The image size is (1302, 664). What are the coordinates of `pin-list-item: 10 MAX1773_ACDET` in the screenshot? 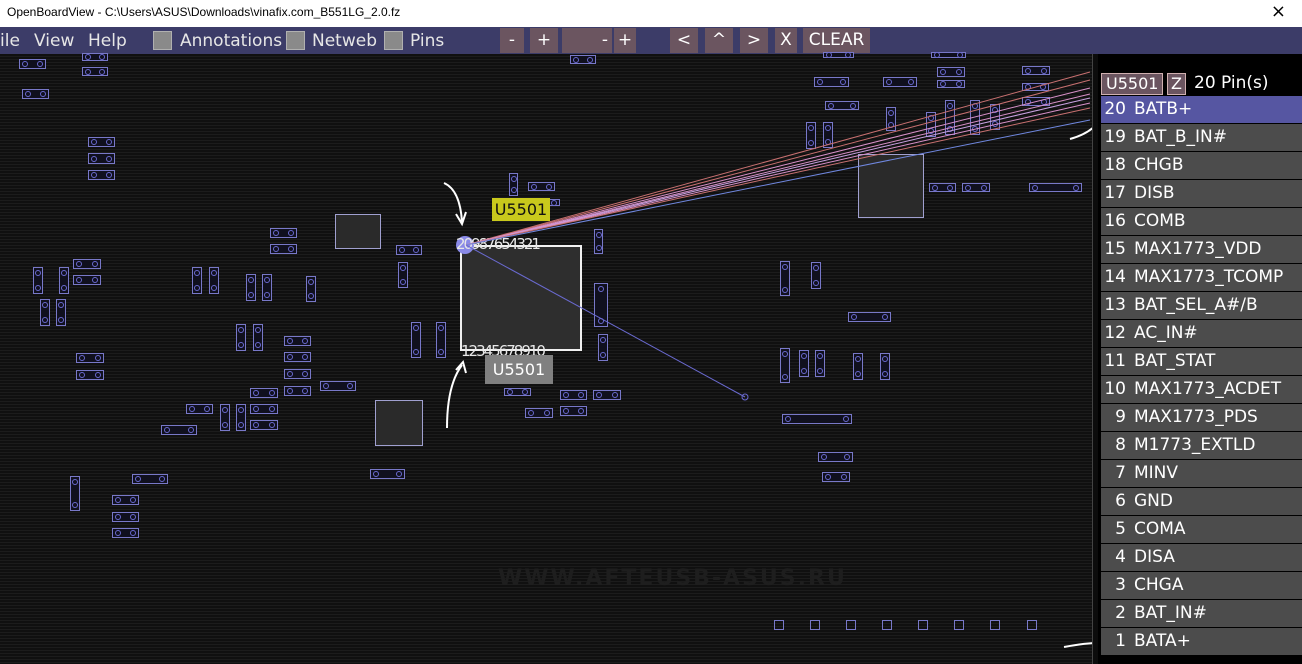 It's located at (1201, 389).